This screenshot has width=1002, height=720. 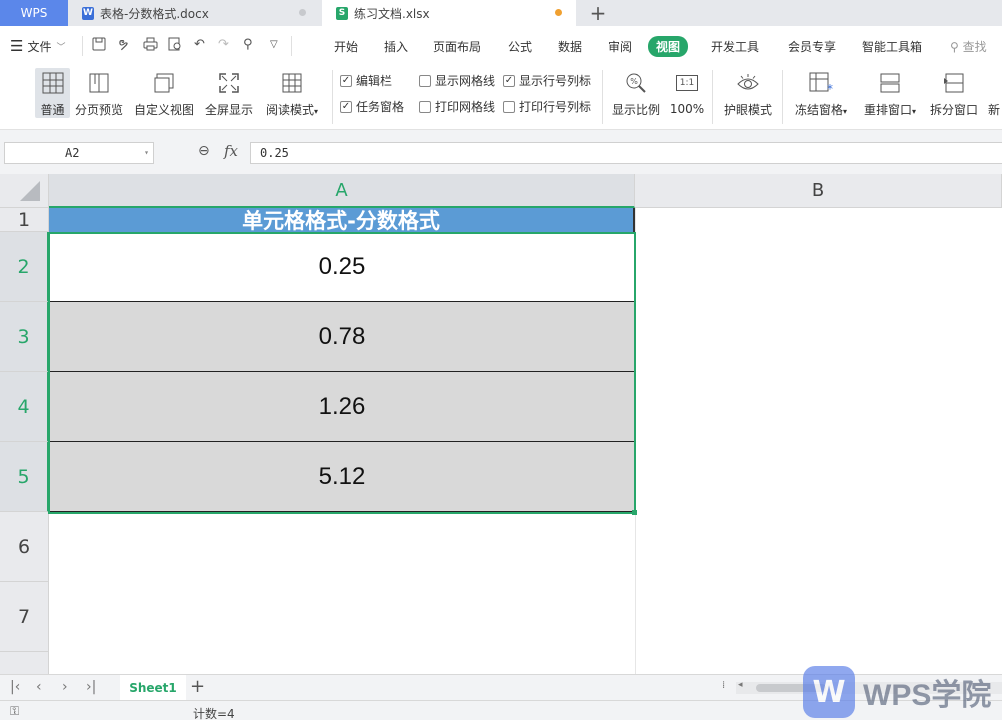 I want to click on print-gridlines-checkbox: 打印网格线, so click(x=457, y=106).